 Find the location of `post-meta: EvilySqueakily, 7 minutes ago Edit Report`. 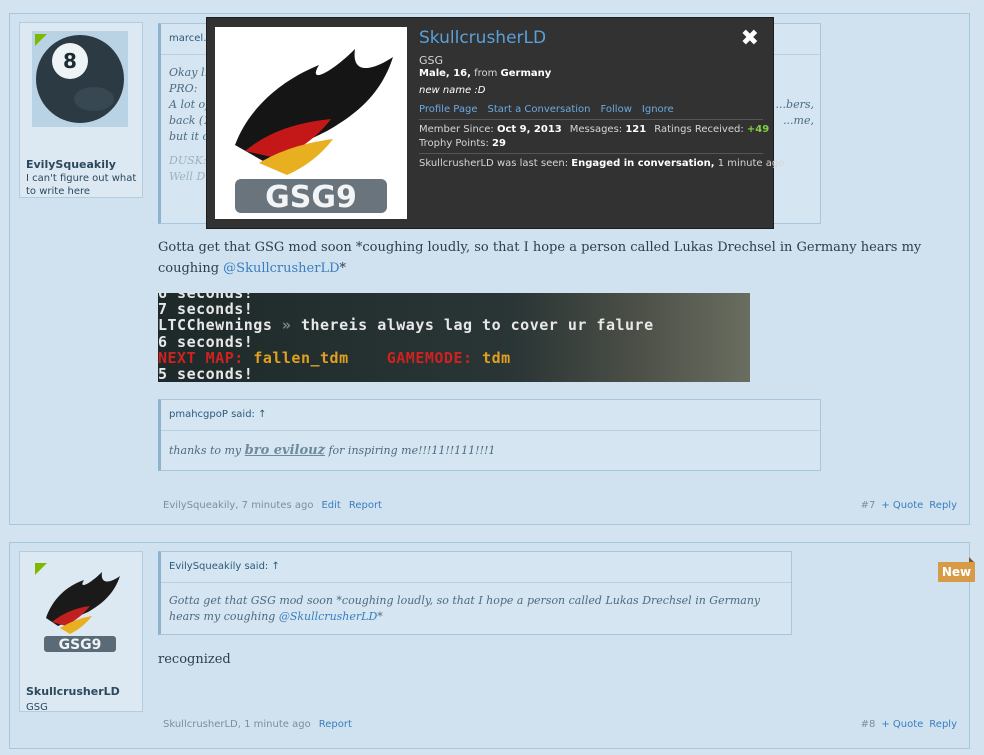

post-meta: EvilySqueakily, 7 minutes ago Edit Report is located at coordinates (272, 505).